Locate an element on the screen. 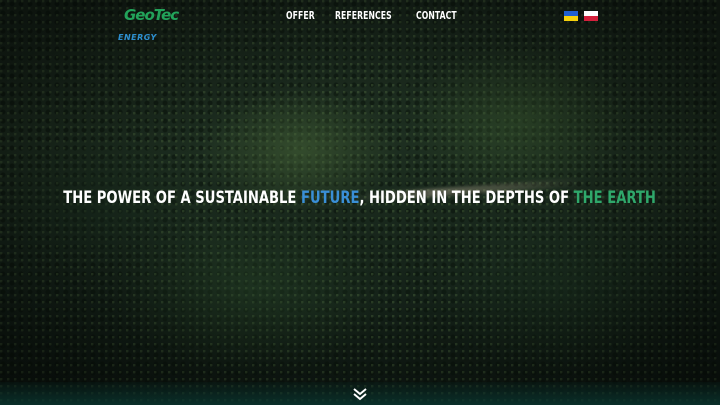 This screenshot has width=720, height=405. logo-tagline: ENERGY is located at coordinates (137, 37).